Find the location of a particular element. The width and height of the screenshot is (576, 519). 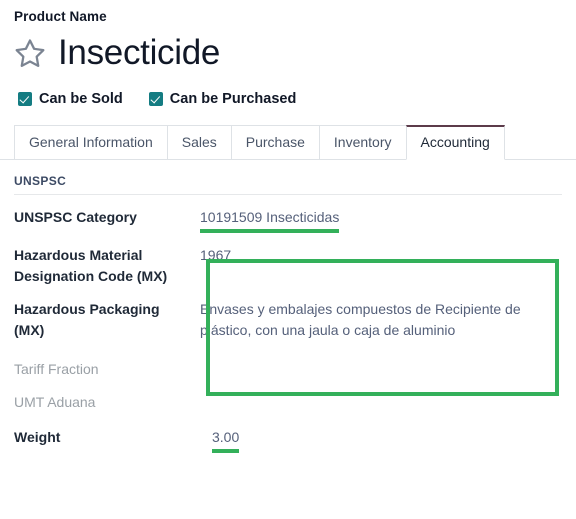

product-flags-row: Can be Sold Can be Purchased is located at coordinates (288, 99).